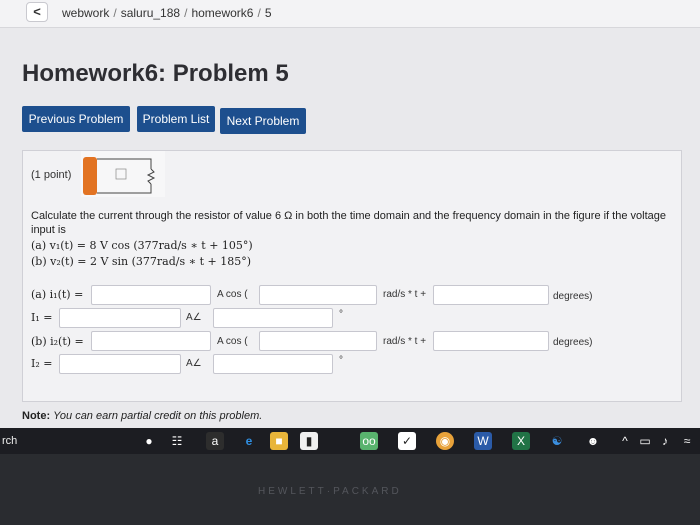 The width and height of the screenshot is (700, 525). I want to click on back-button: <, so click(37, 12).